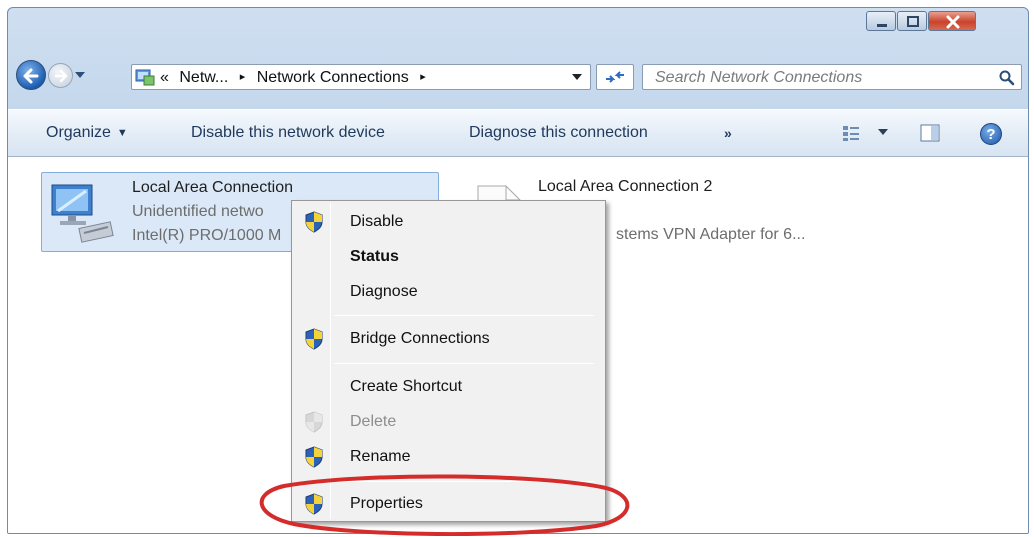  What do you see at coordinates (288, 133) in the screenshot?
I see `disable-network-device-button: Disable this network device` at bounding box center [288, 133].